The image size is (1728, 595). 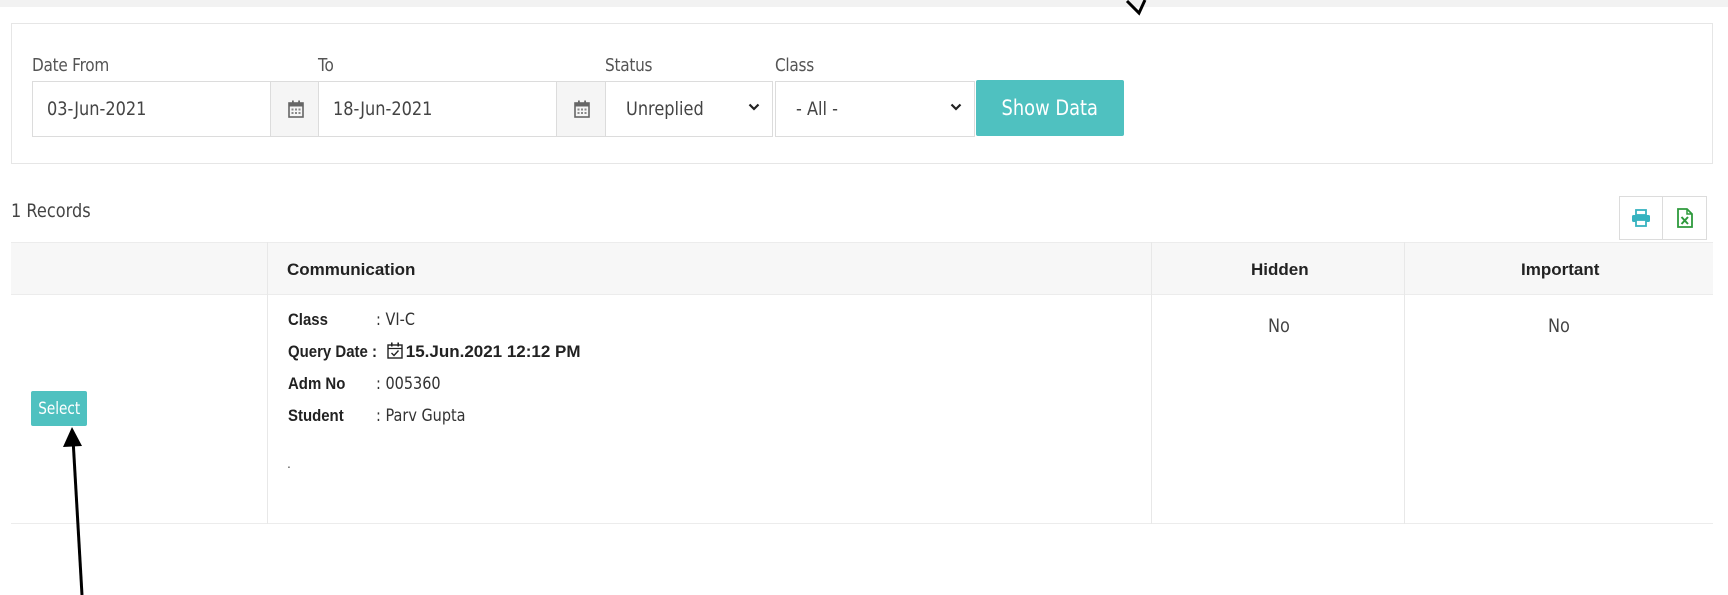 What do you see at coordinates (395, 350) in the screenshot?
I see `calendar-check-icon` at bounding box center [395, 350].